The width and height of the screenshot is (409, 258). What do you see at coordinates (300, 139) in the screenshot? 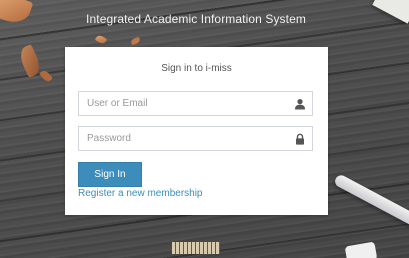
I see `lock-icon` at bounding box center [300, 139].